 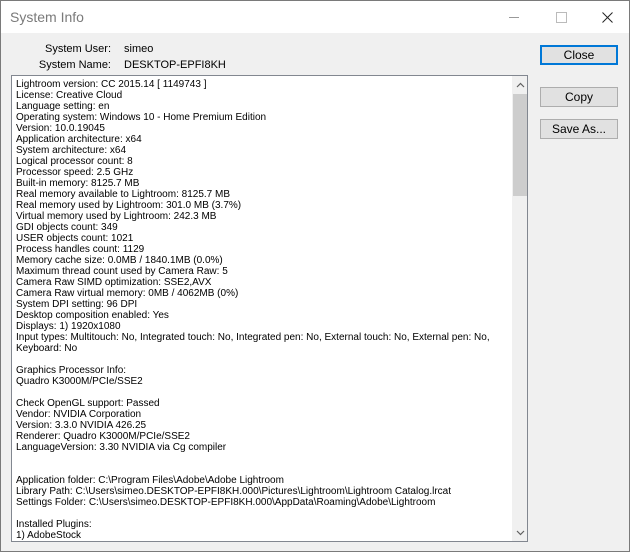 What do you see at coordinates (519, 308) in the screenshot?
I see `vertical-scrollbar` at bounding box center [519, 308].